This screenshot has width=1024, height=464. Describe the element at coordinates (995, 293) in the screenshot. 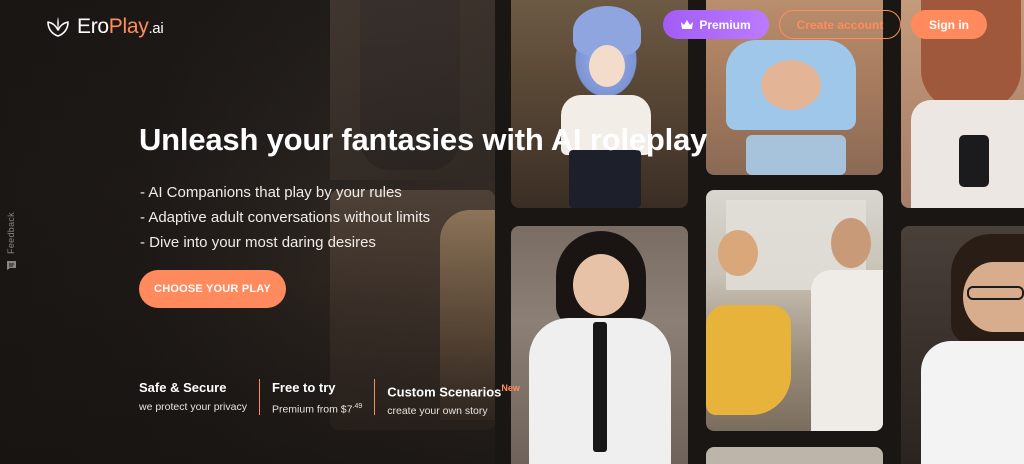

I see `card-figure-glasses` at that location.